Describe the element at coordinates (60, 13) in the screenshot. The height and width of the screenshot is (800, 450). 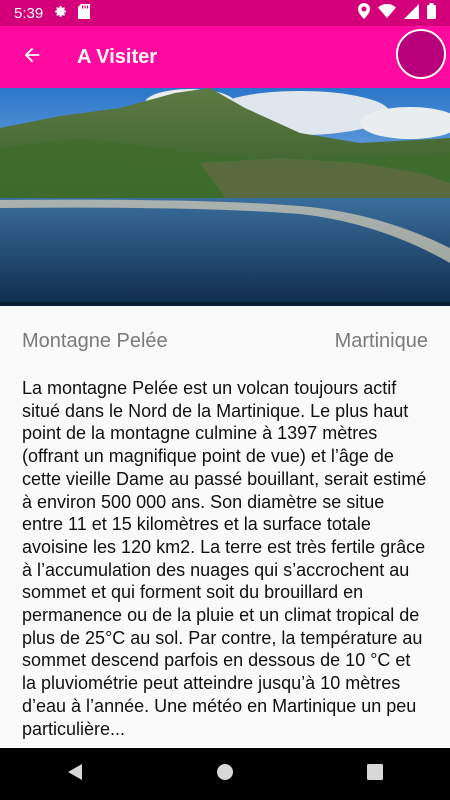
I see `gear-icon` at that location.